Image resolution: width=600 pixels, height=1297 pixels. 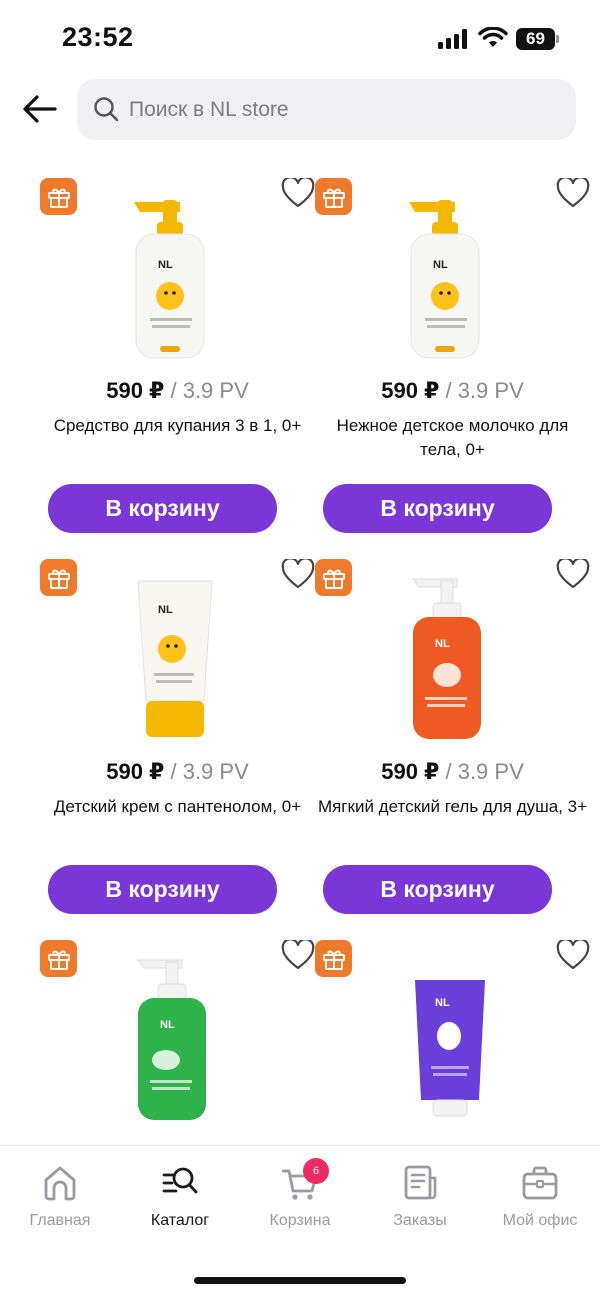 I want to click on search-input, so click(x=344, y=109).